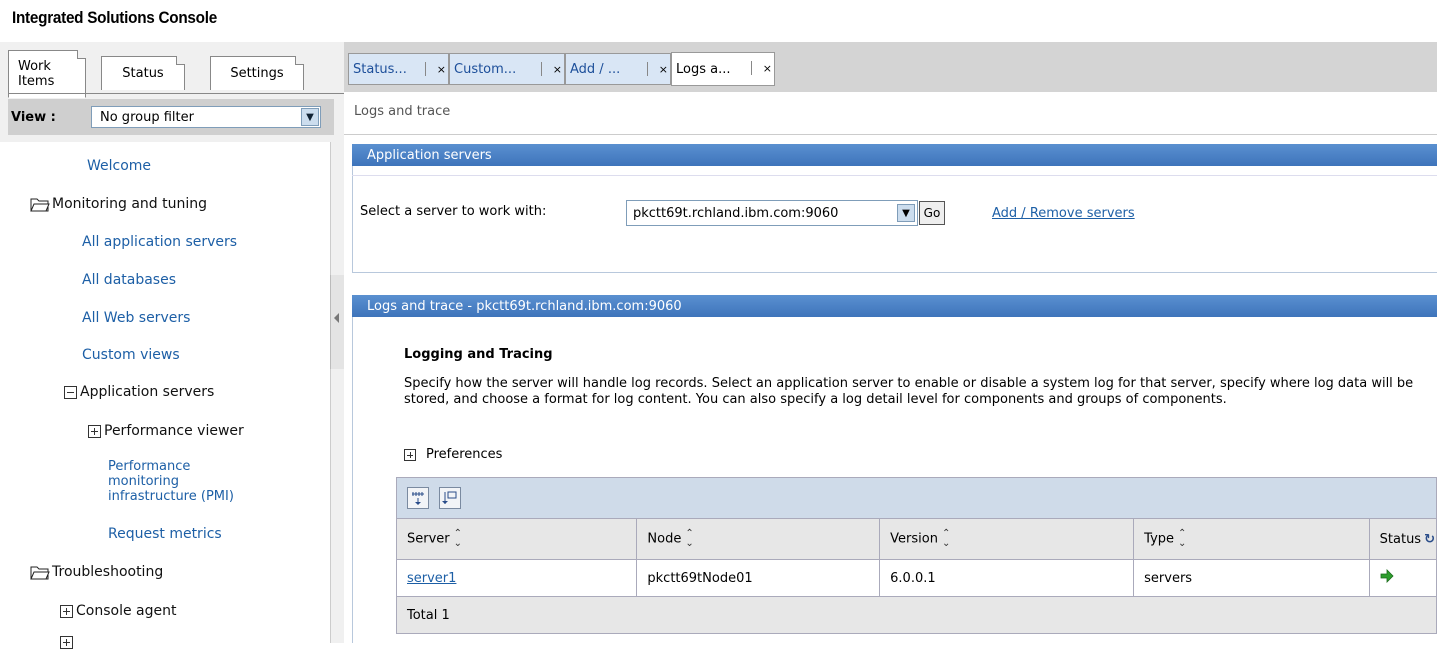  What do you see at coordinates (1402, 578) in the screenshot?
I see `status-cell` at bounding box center [1402, 578].